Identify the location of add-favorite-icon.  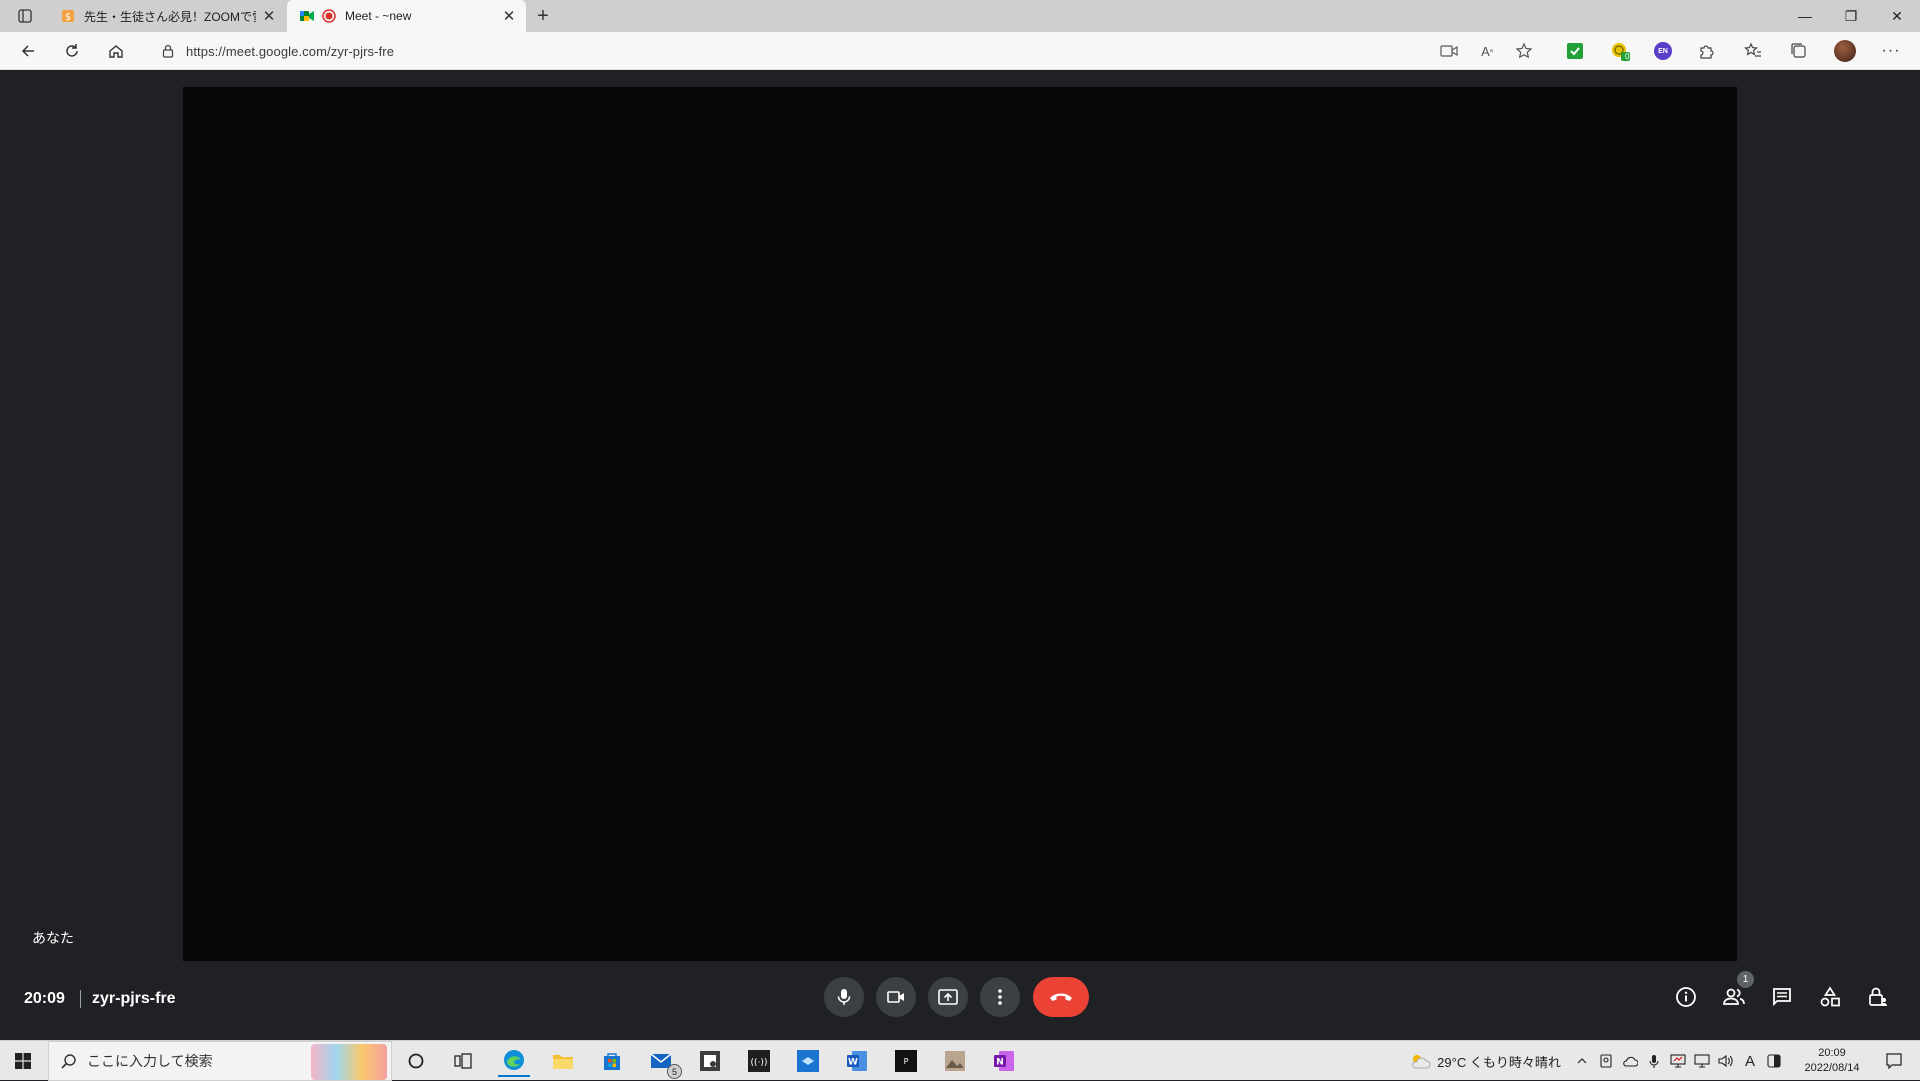
(1524, 51).